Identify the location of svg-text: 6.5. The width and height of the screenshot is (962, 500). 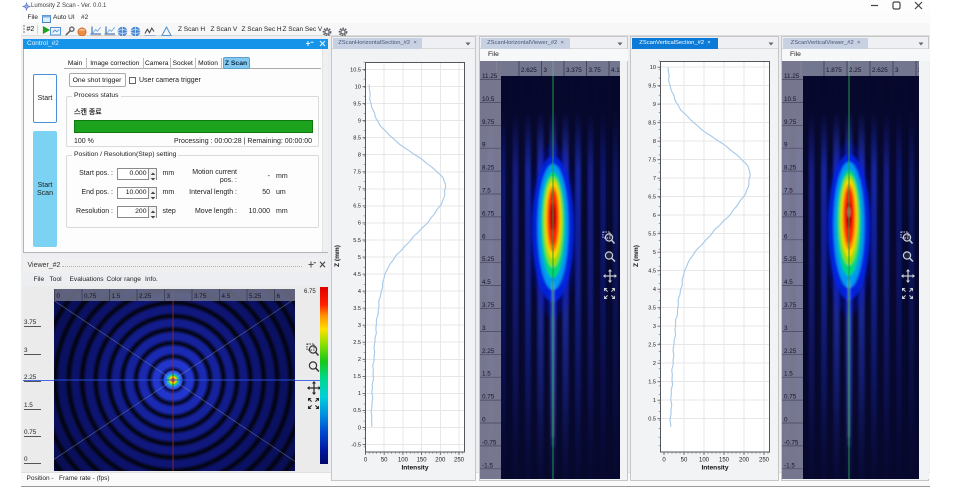
(357, 207).